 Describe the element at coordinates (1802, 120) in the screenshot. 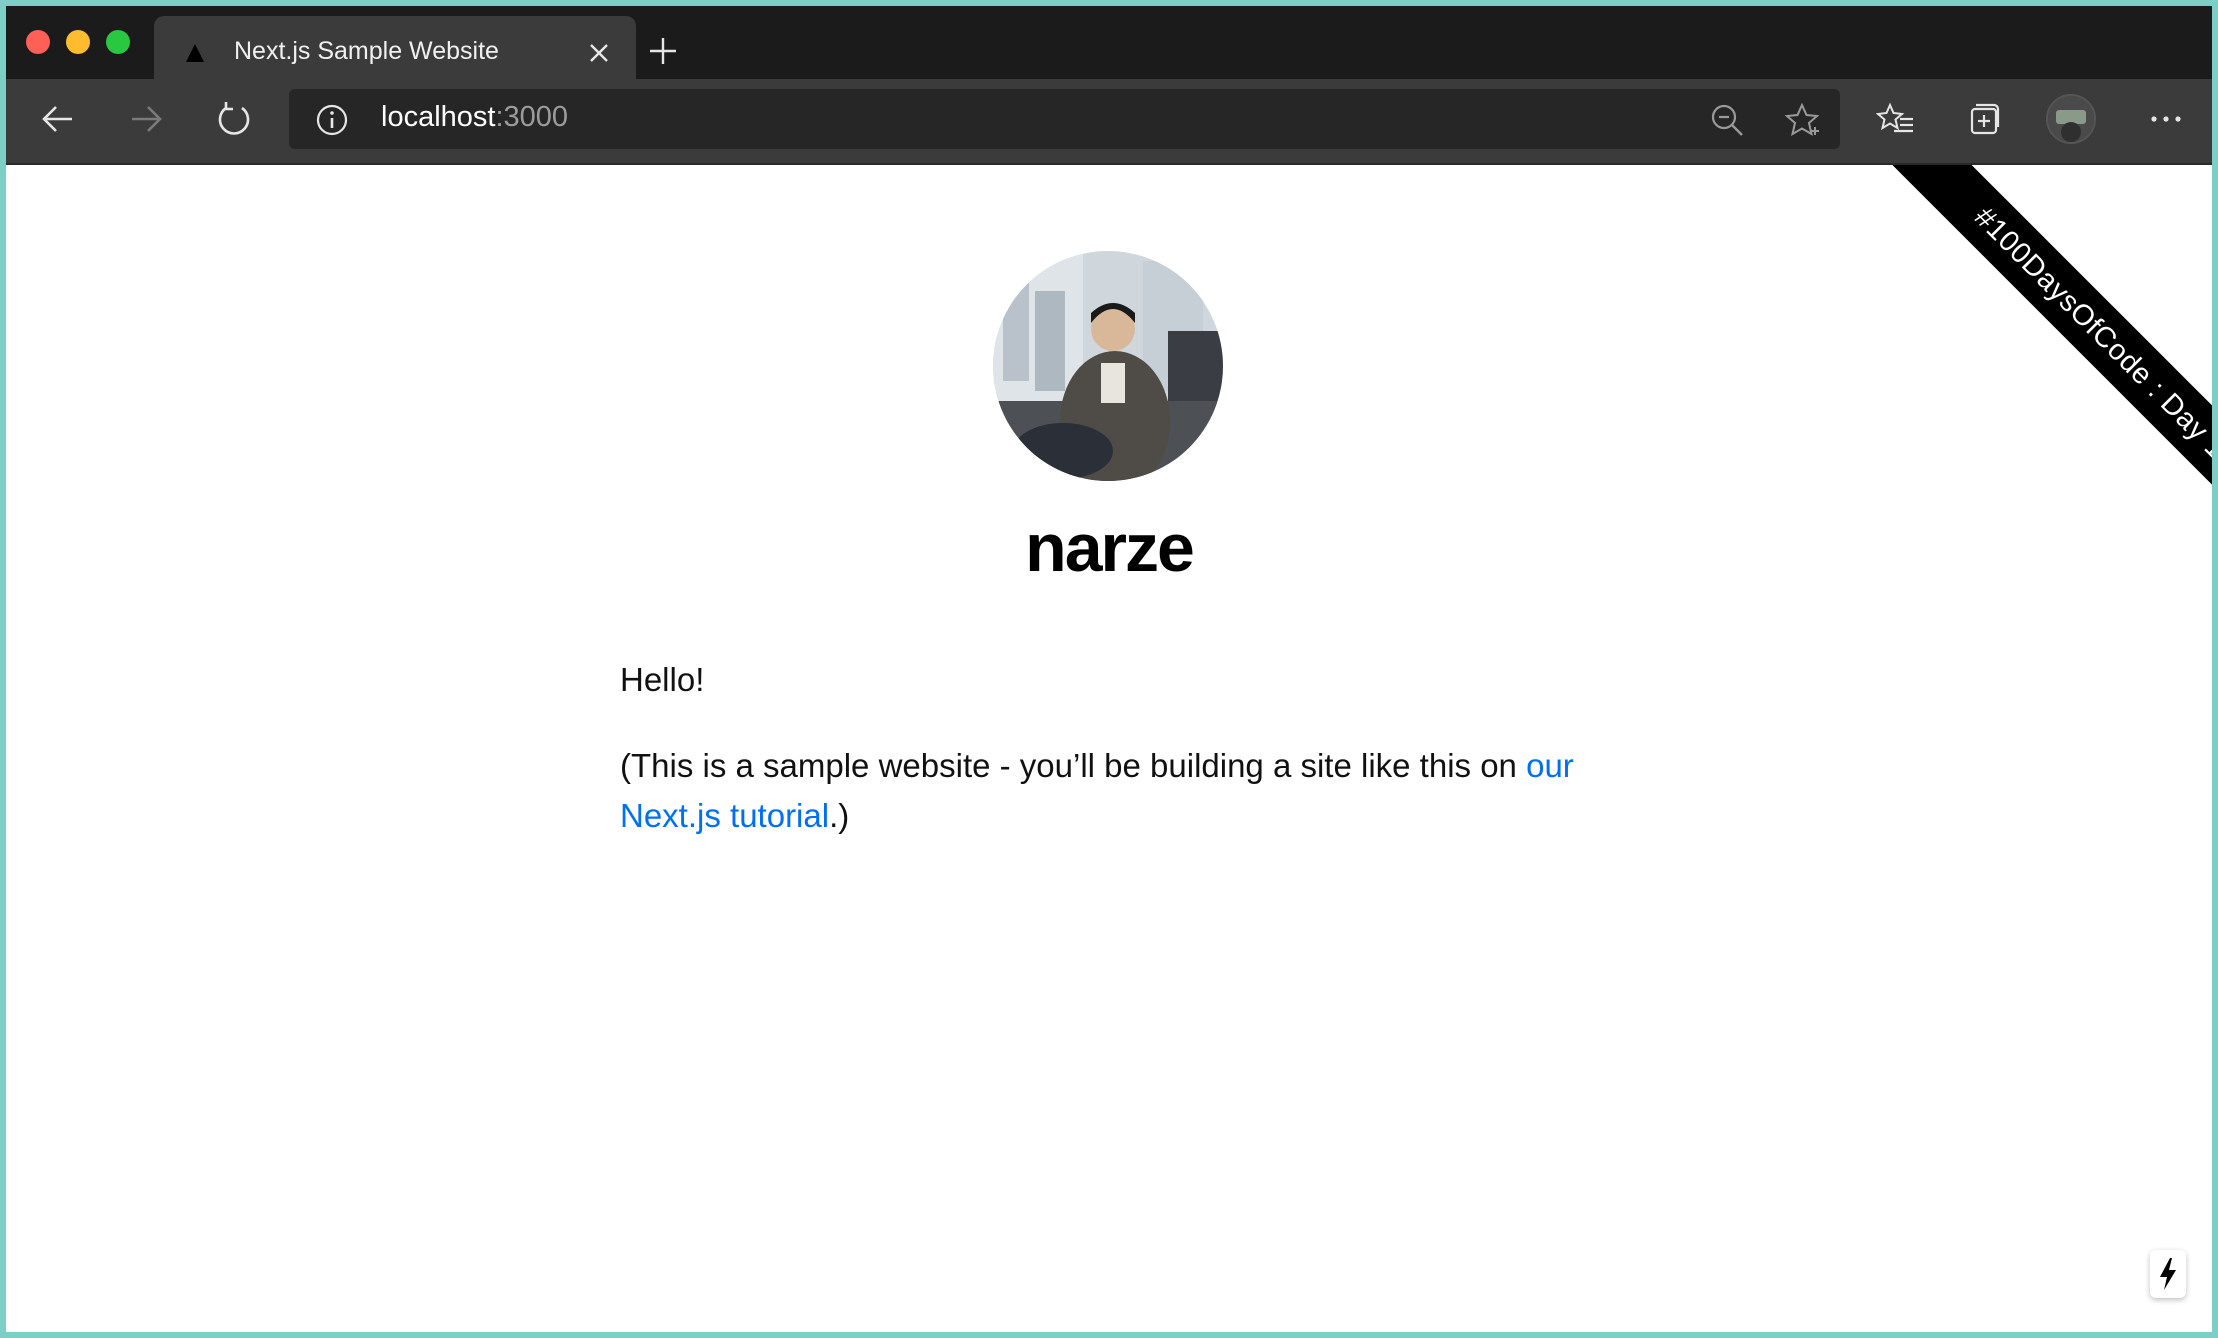

I see `star-icon` at that location.